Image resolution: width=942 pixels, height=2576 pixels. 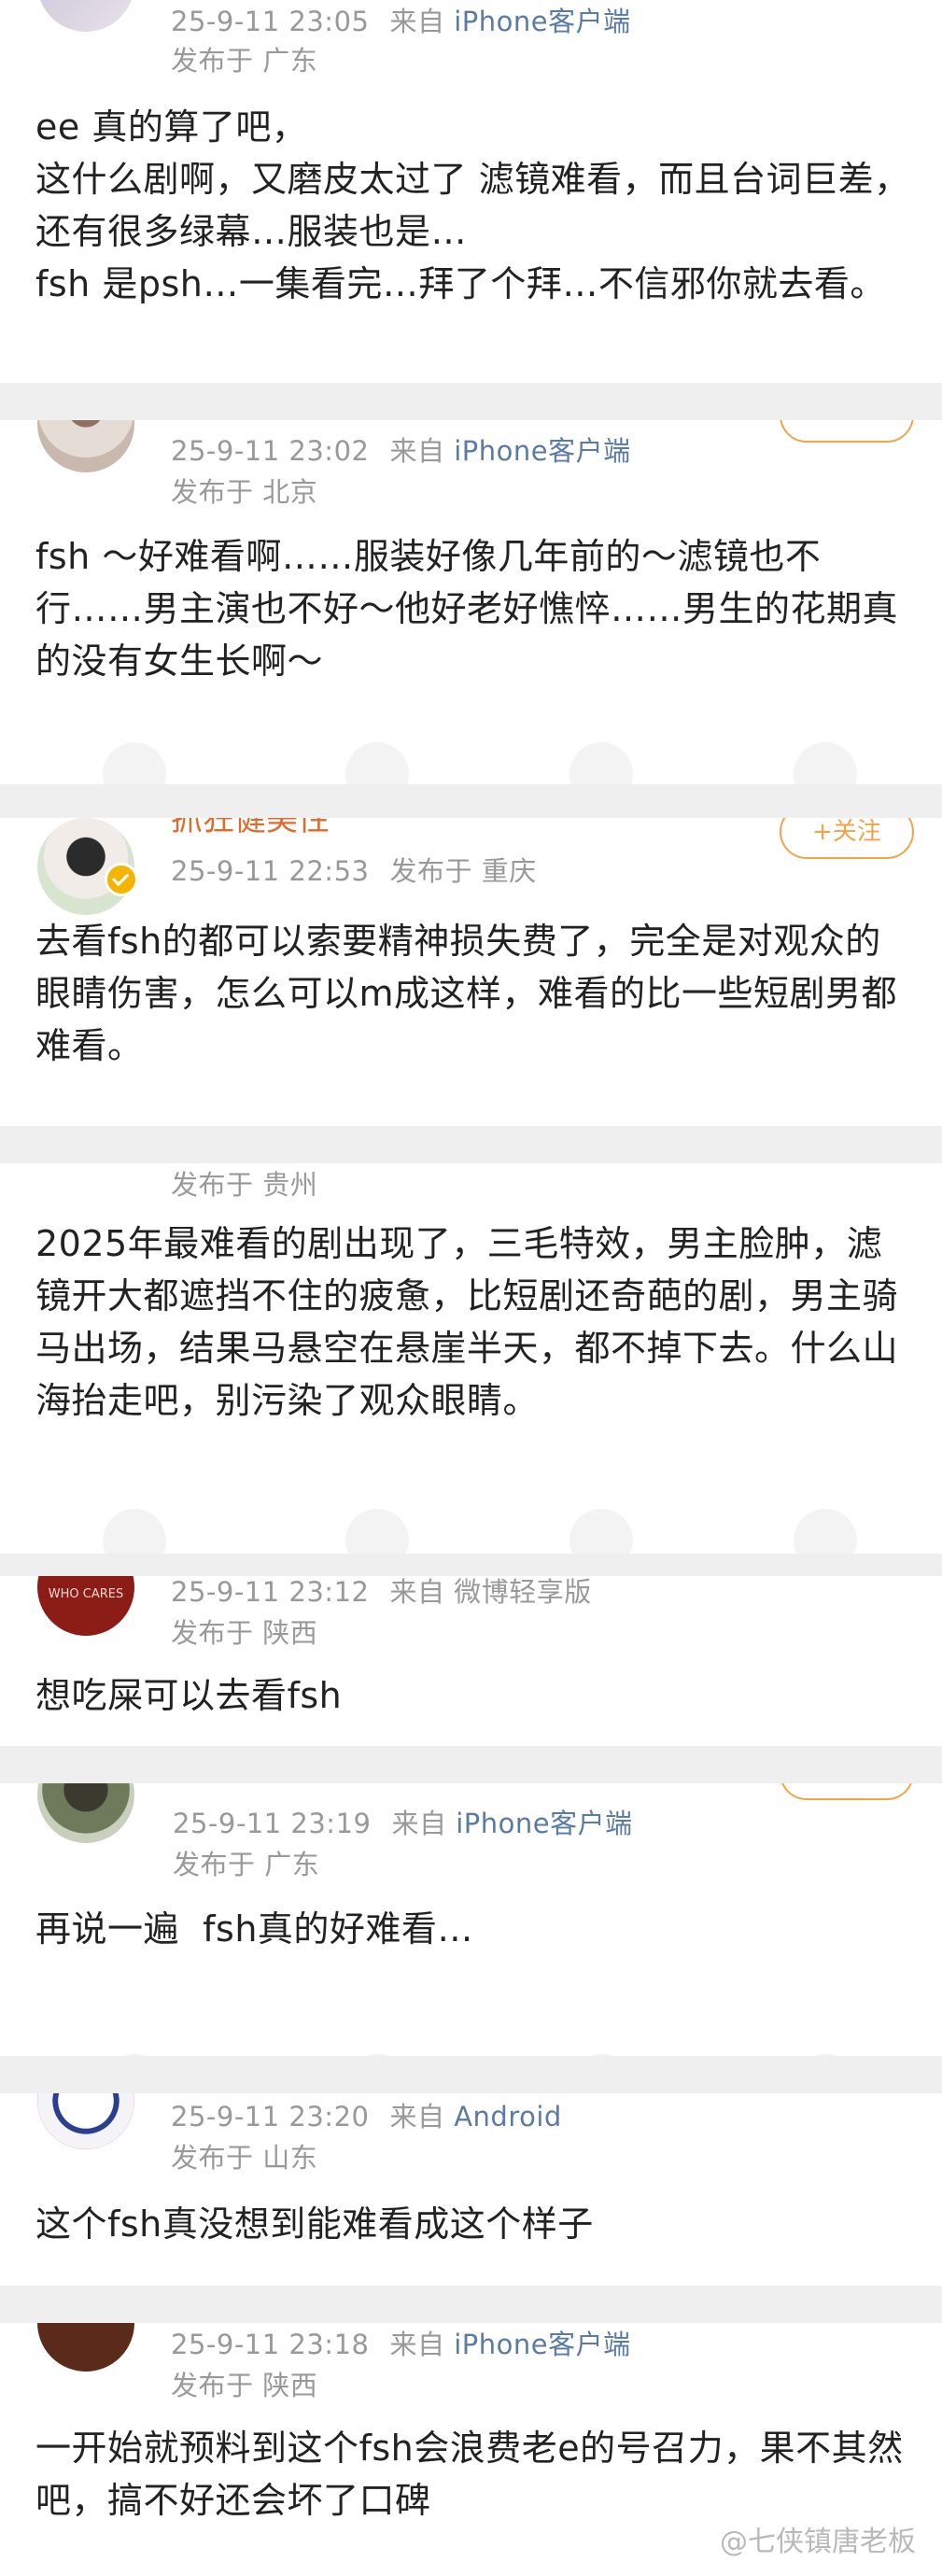 I want to click on comment-meta: 25-9-11 23:02 来自 iPhone客户端, so click(x=401, y=449).